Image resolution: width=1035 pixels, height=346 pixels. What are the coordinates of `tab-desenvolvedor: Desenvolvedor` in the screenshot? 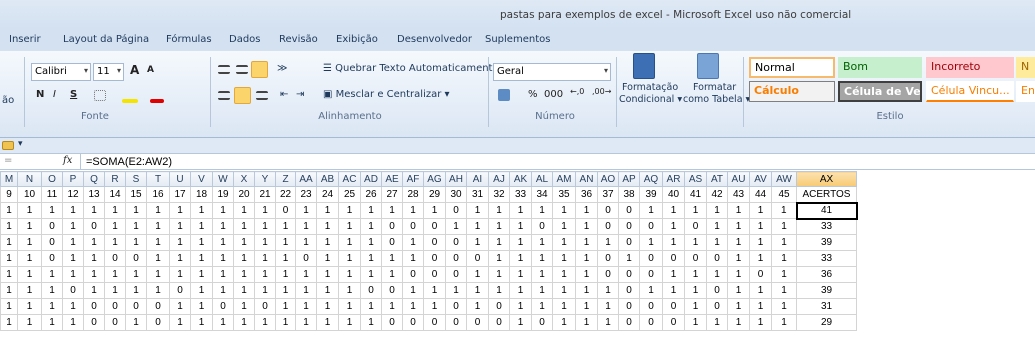 It's located at (434, 39).